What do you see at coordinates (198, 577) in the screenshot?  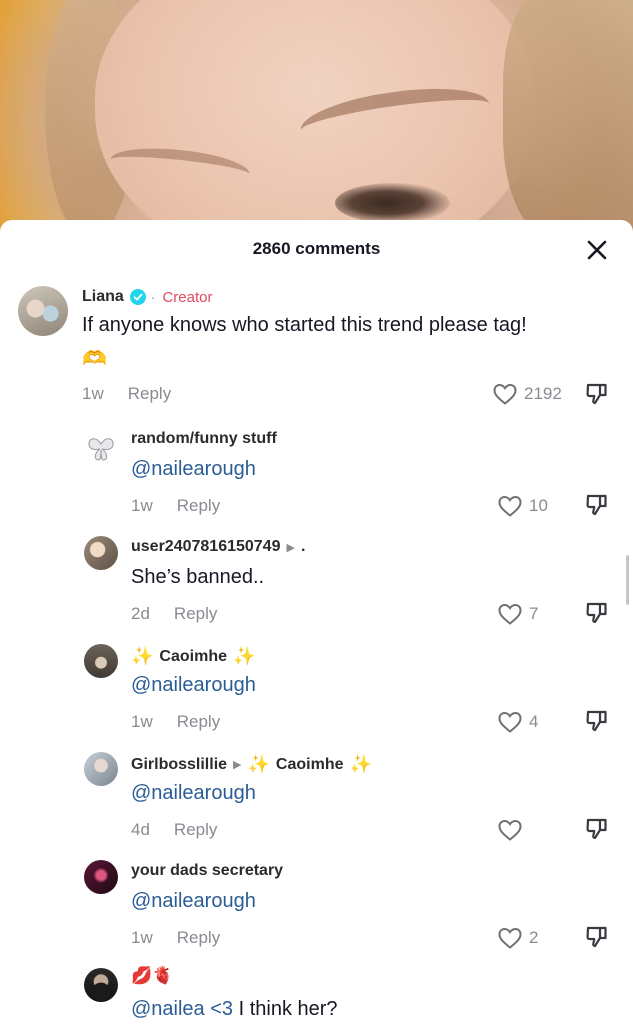 I see `comment-text: She’s banned..` at bounding box center [198, 577].